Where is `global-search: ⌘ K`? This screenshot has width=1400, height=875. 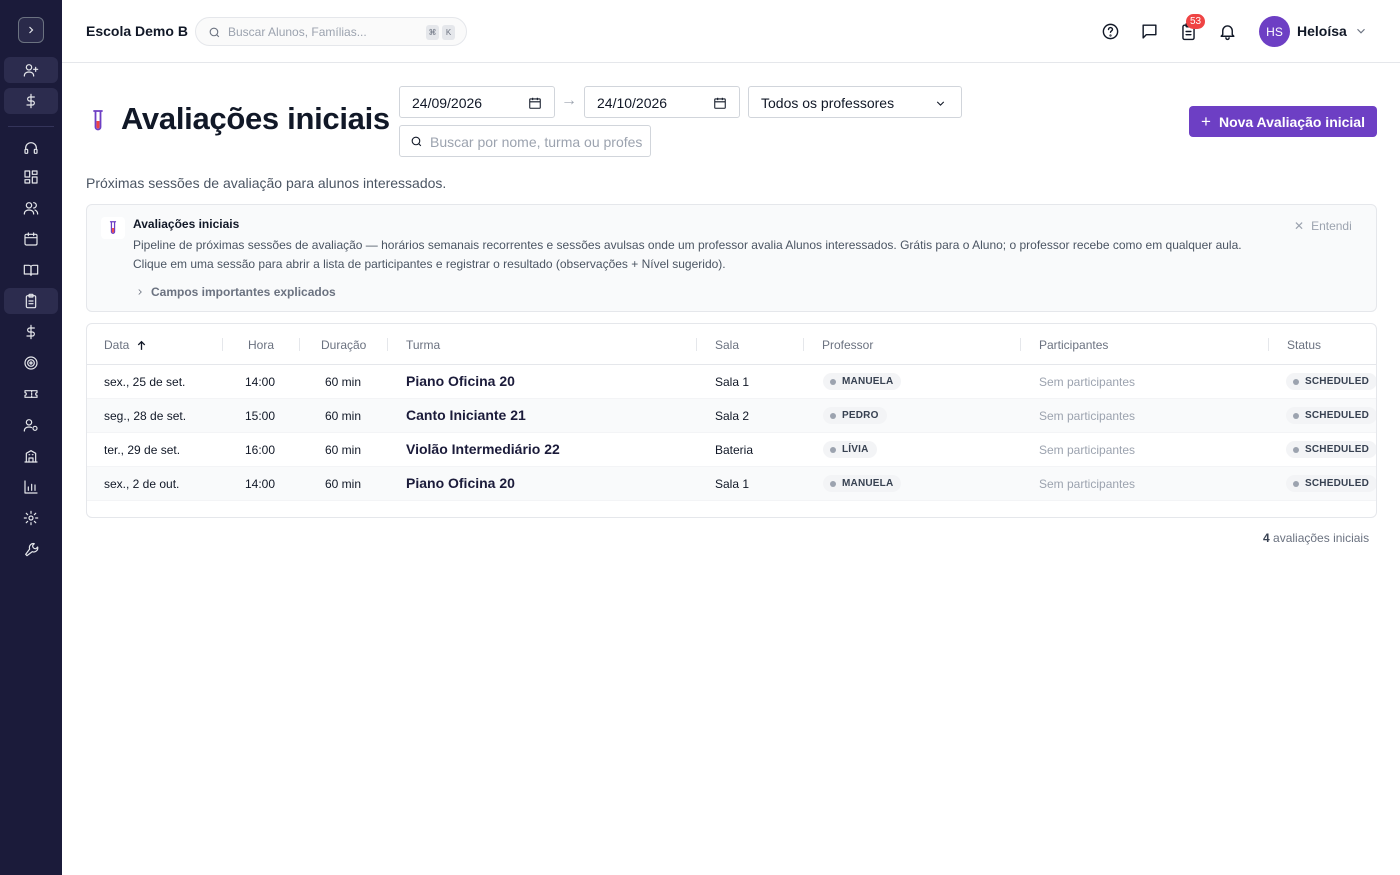 global-search: ⌘ K is located at coordinates (331, 31).